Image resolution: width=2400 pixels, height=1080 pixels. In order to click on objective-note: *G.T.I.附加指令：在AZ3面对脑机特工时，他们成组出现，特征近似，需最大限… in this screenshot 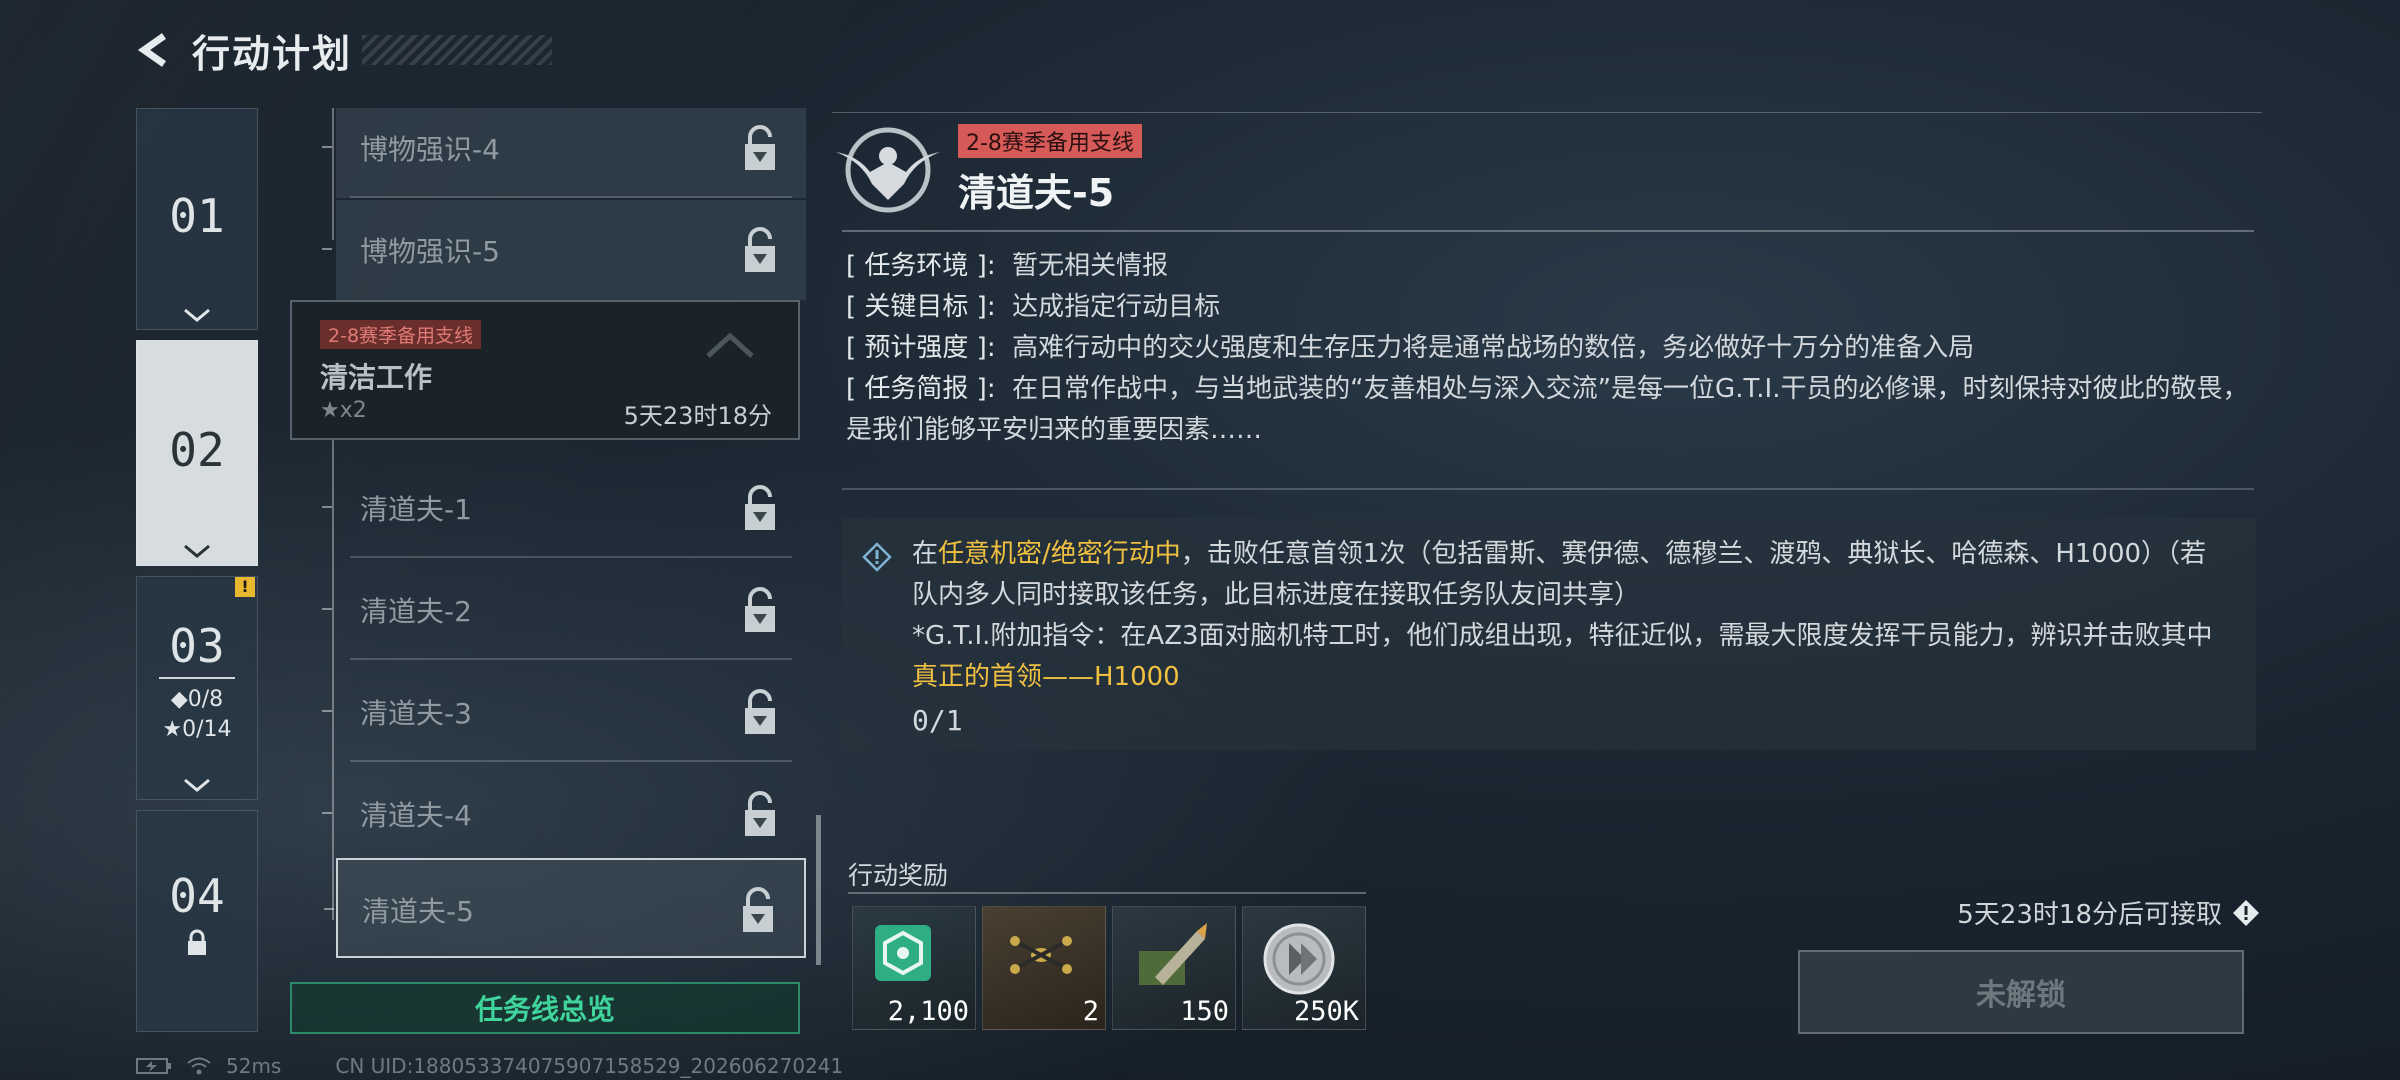, I will do `click(1562, 636)`.